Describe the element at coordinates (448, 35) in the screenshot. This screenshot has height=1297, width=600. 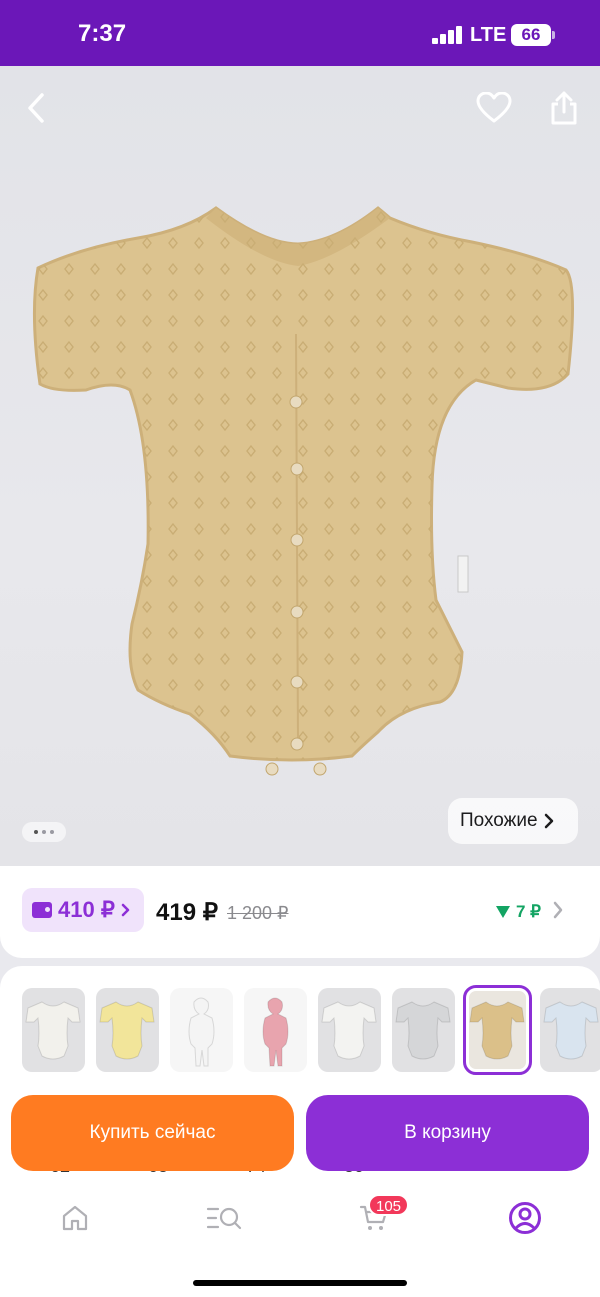
I see `signal-icon` at that location.